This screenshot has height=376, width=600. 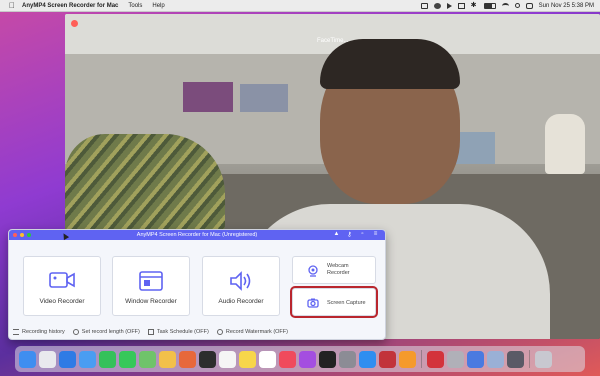 What do you see at coordinates (313, 271) in the screenshot?
I see `webcam-icon` at bounding box center [313, 271].